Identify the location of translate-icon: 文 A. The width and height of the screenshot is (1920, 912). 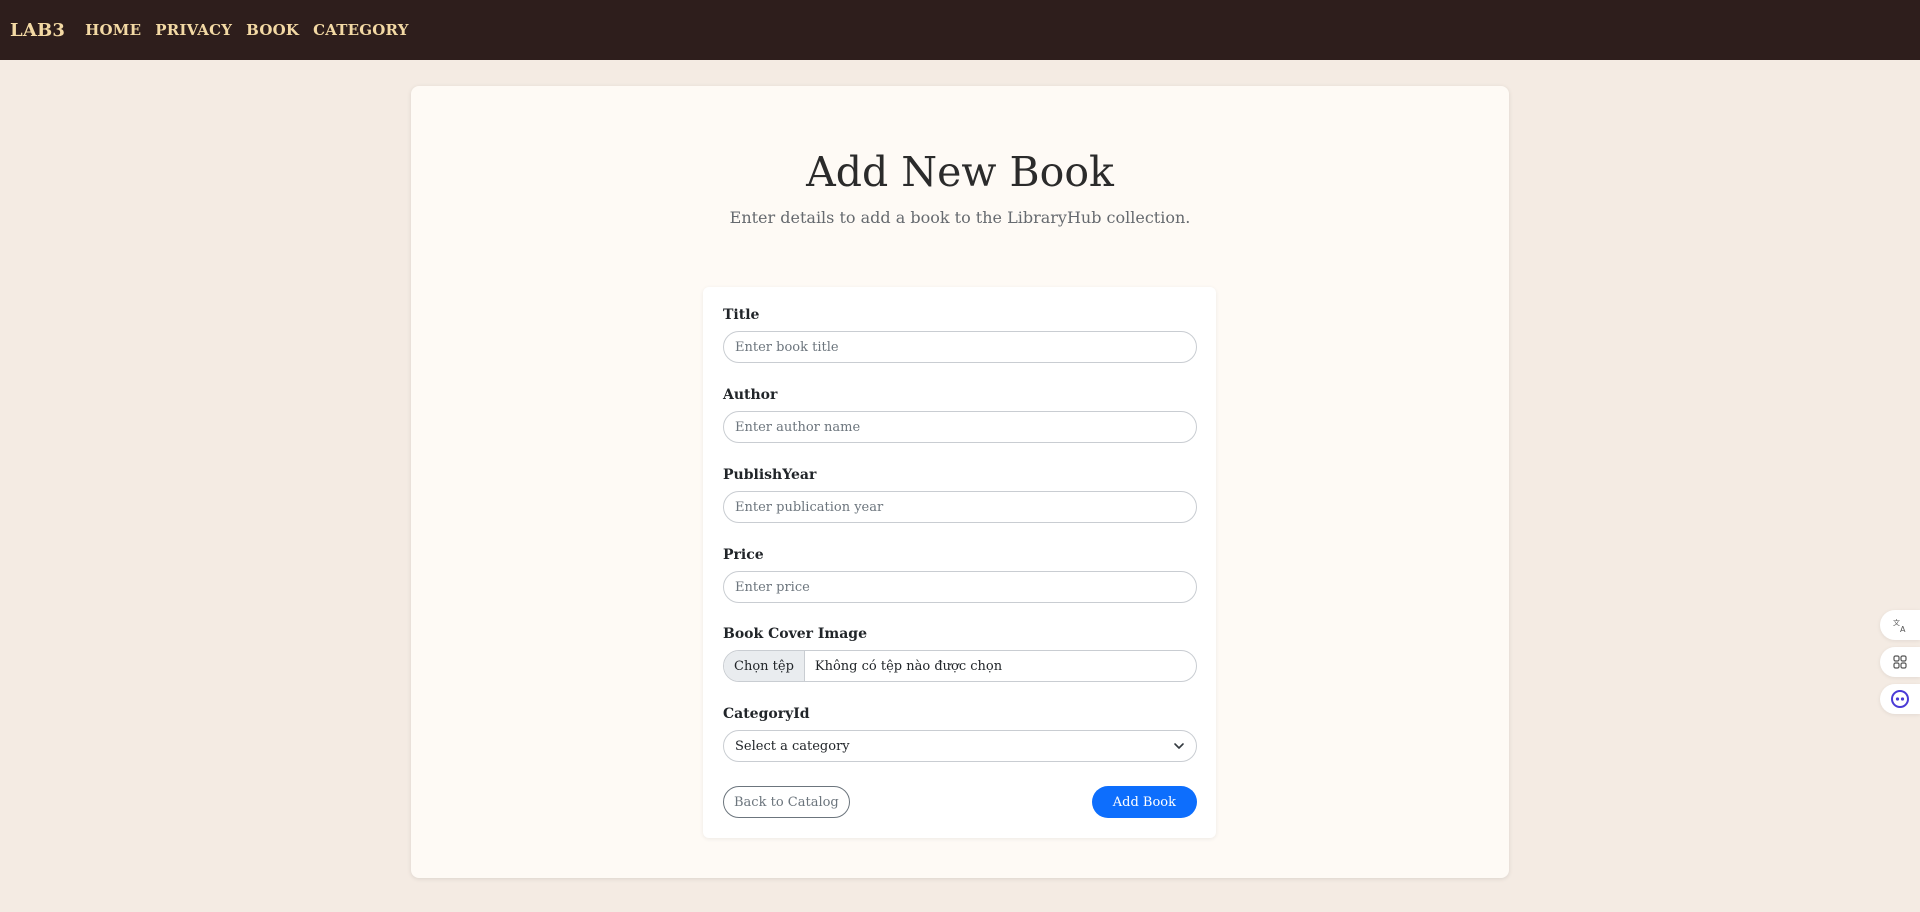
(1899, 625).